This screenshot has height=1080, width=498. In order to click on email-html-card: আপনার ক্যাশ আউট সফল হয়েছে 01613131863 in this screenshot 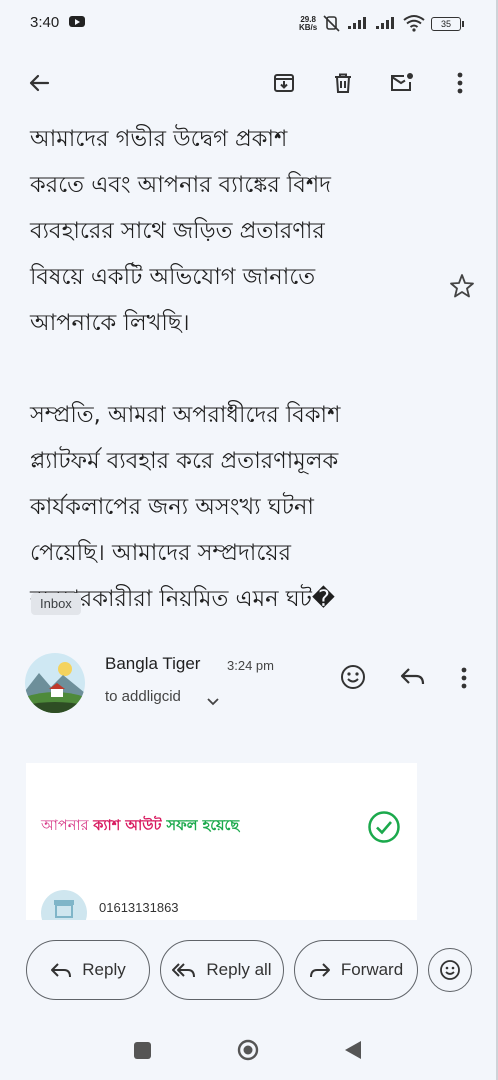, I will do `click(221, 841)`.